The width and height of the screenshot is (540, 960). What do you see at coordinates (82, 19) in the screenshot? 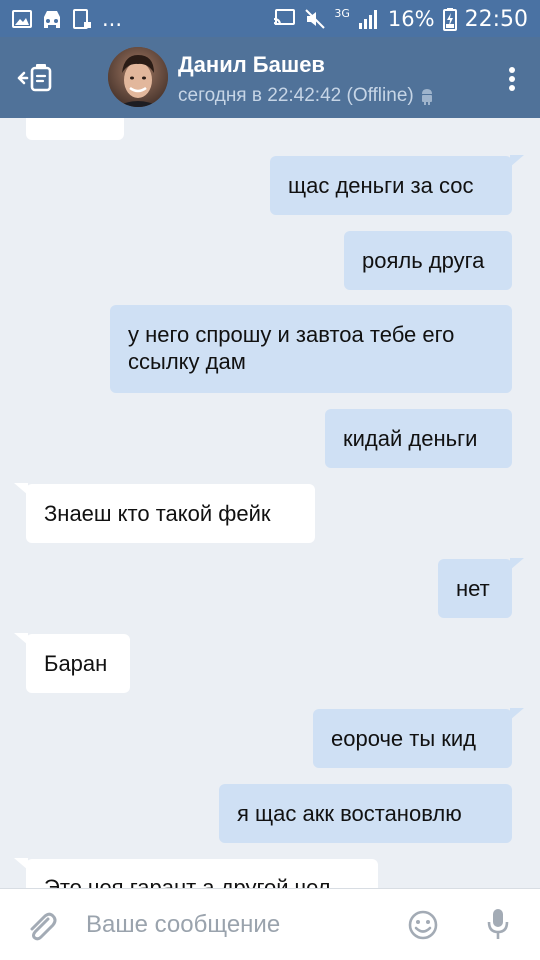
I see `tablet-icon` at bounding box center [82, 19].